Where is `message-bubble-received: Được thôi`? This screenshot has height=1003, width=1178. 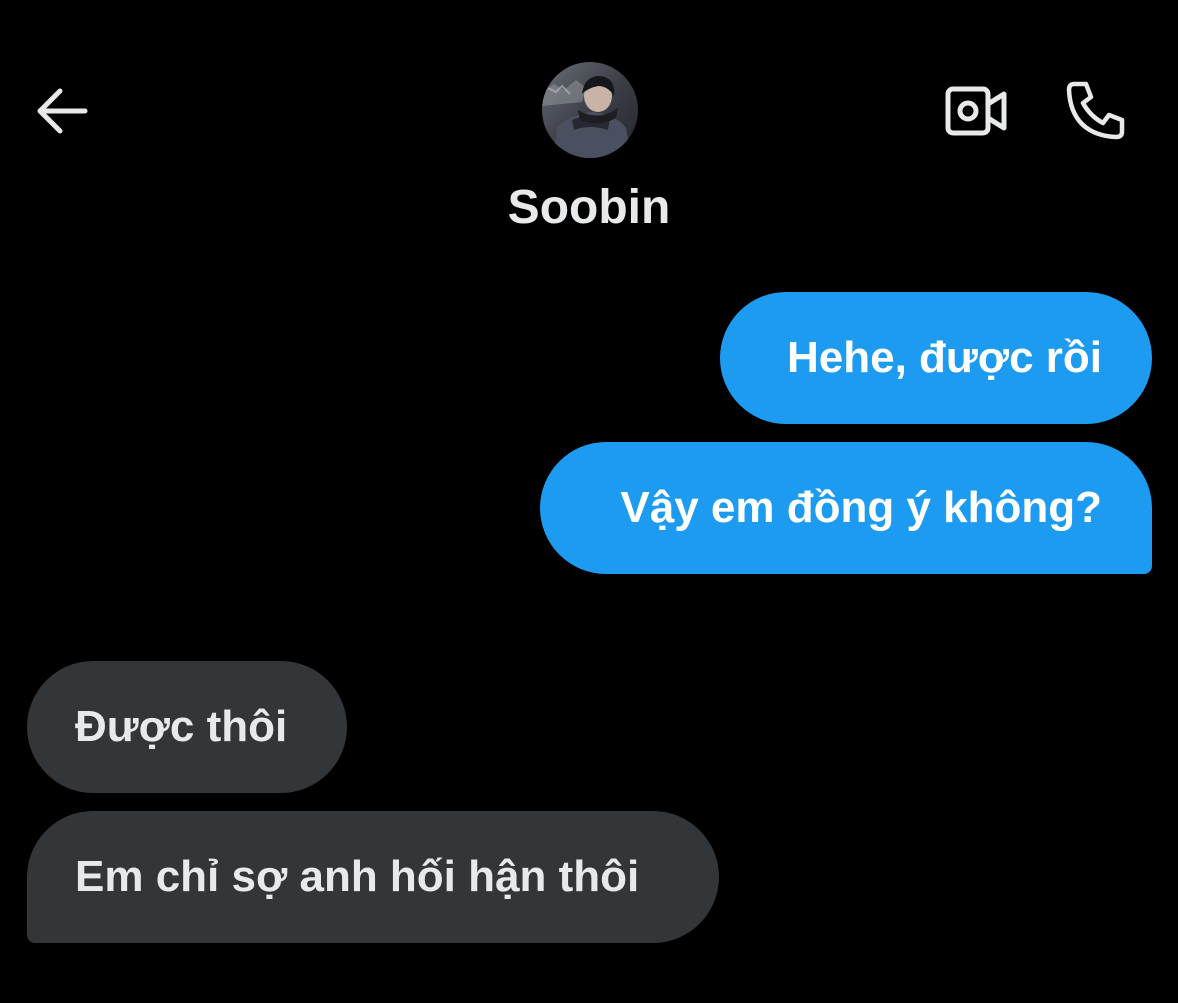
message-bubble-received: Được thôi is located at coordinates (187, 727).